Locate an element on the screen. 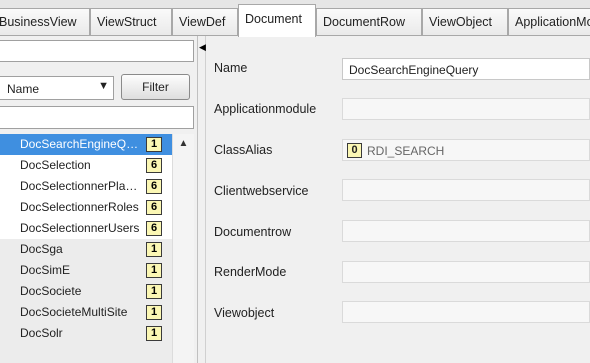 Image resolution: width=590 pixels, height=363 pixels. list-item: DocSearchEngineQuery 1 is located at coordinates (86, 144).